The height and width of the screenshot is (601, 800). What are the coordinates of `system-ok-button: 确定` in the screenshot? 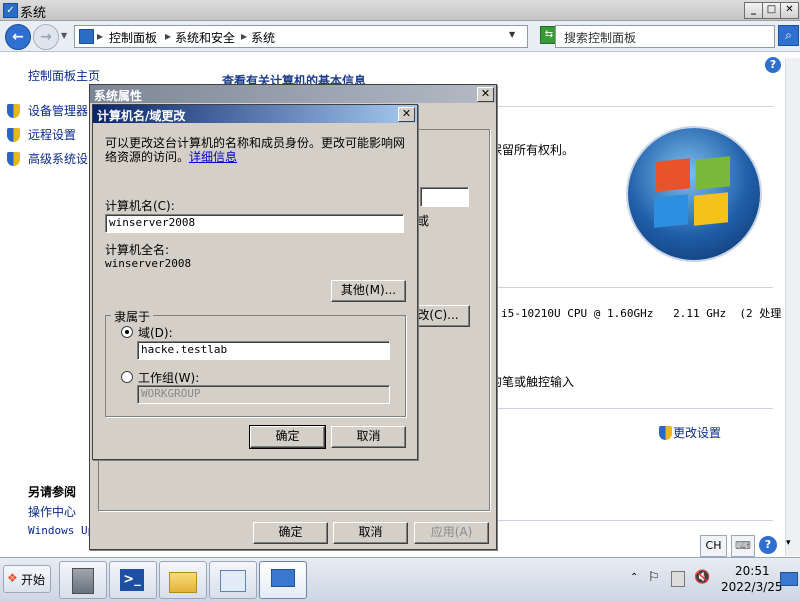 It's located at (290, 533).